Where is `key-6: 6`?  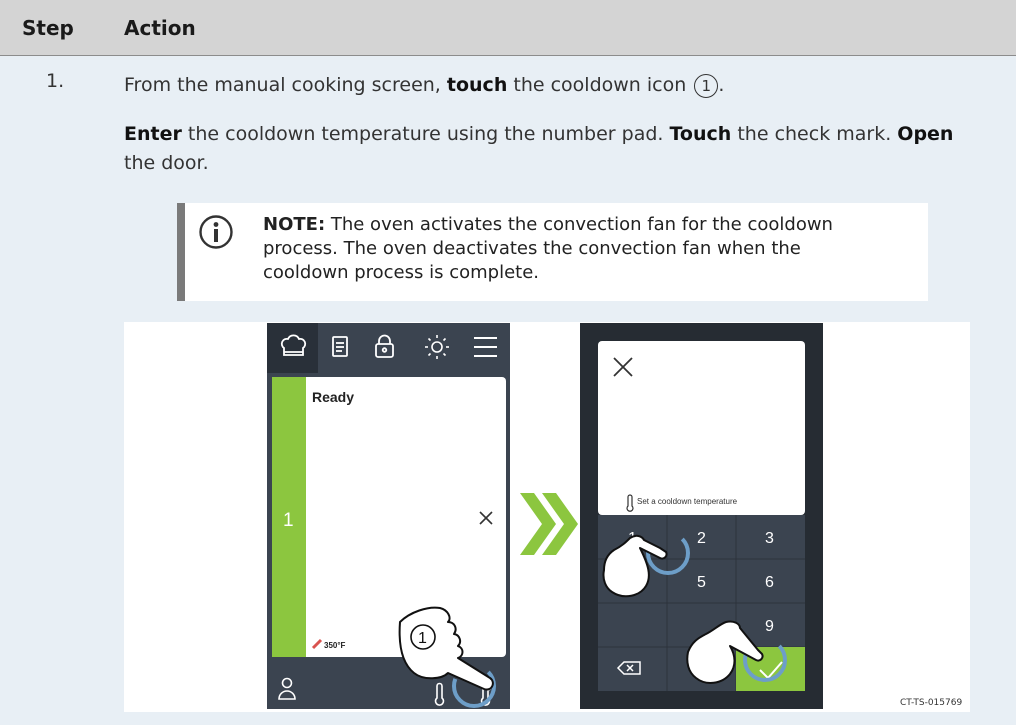 key-6: 6 is located at coordinates (769, 582).